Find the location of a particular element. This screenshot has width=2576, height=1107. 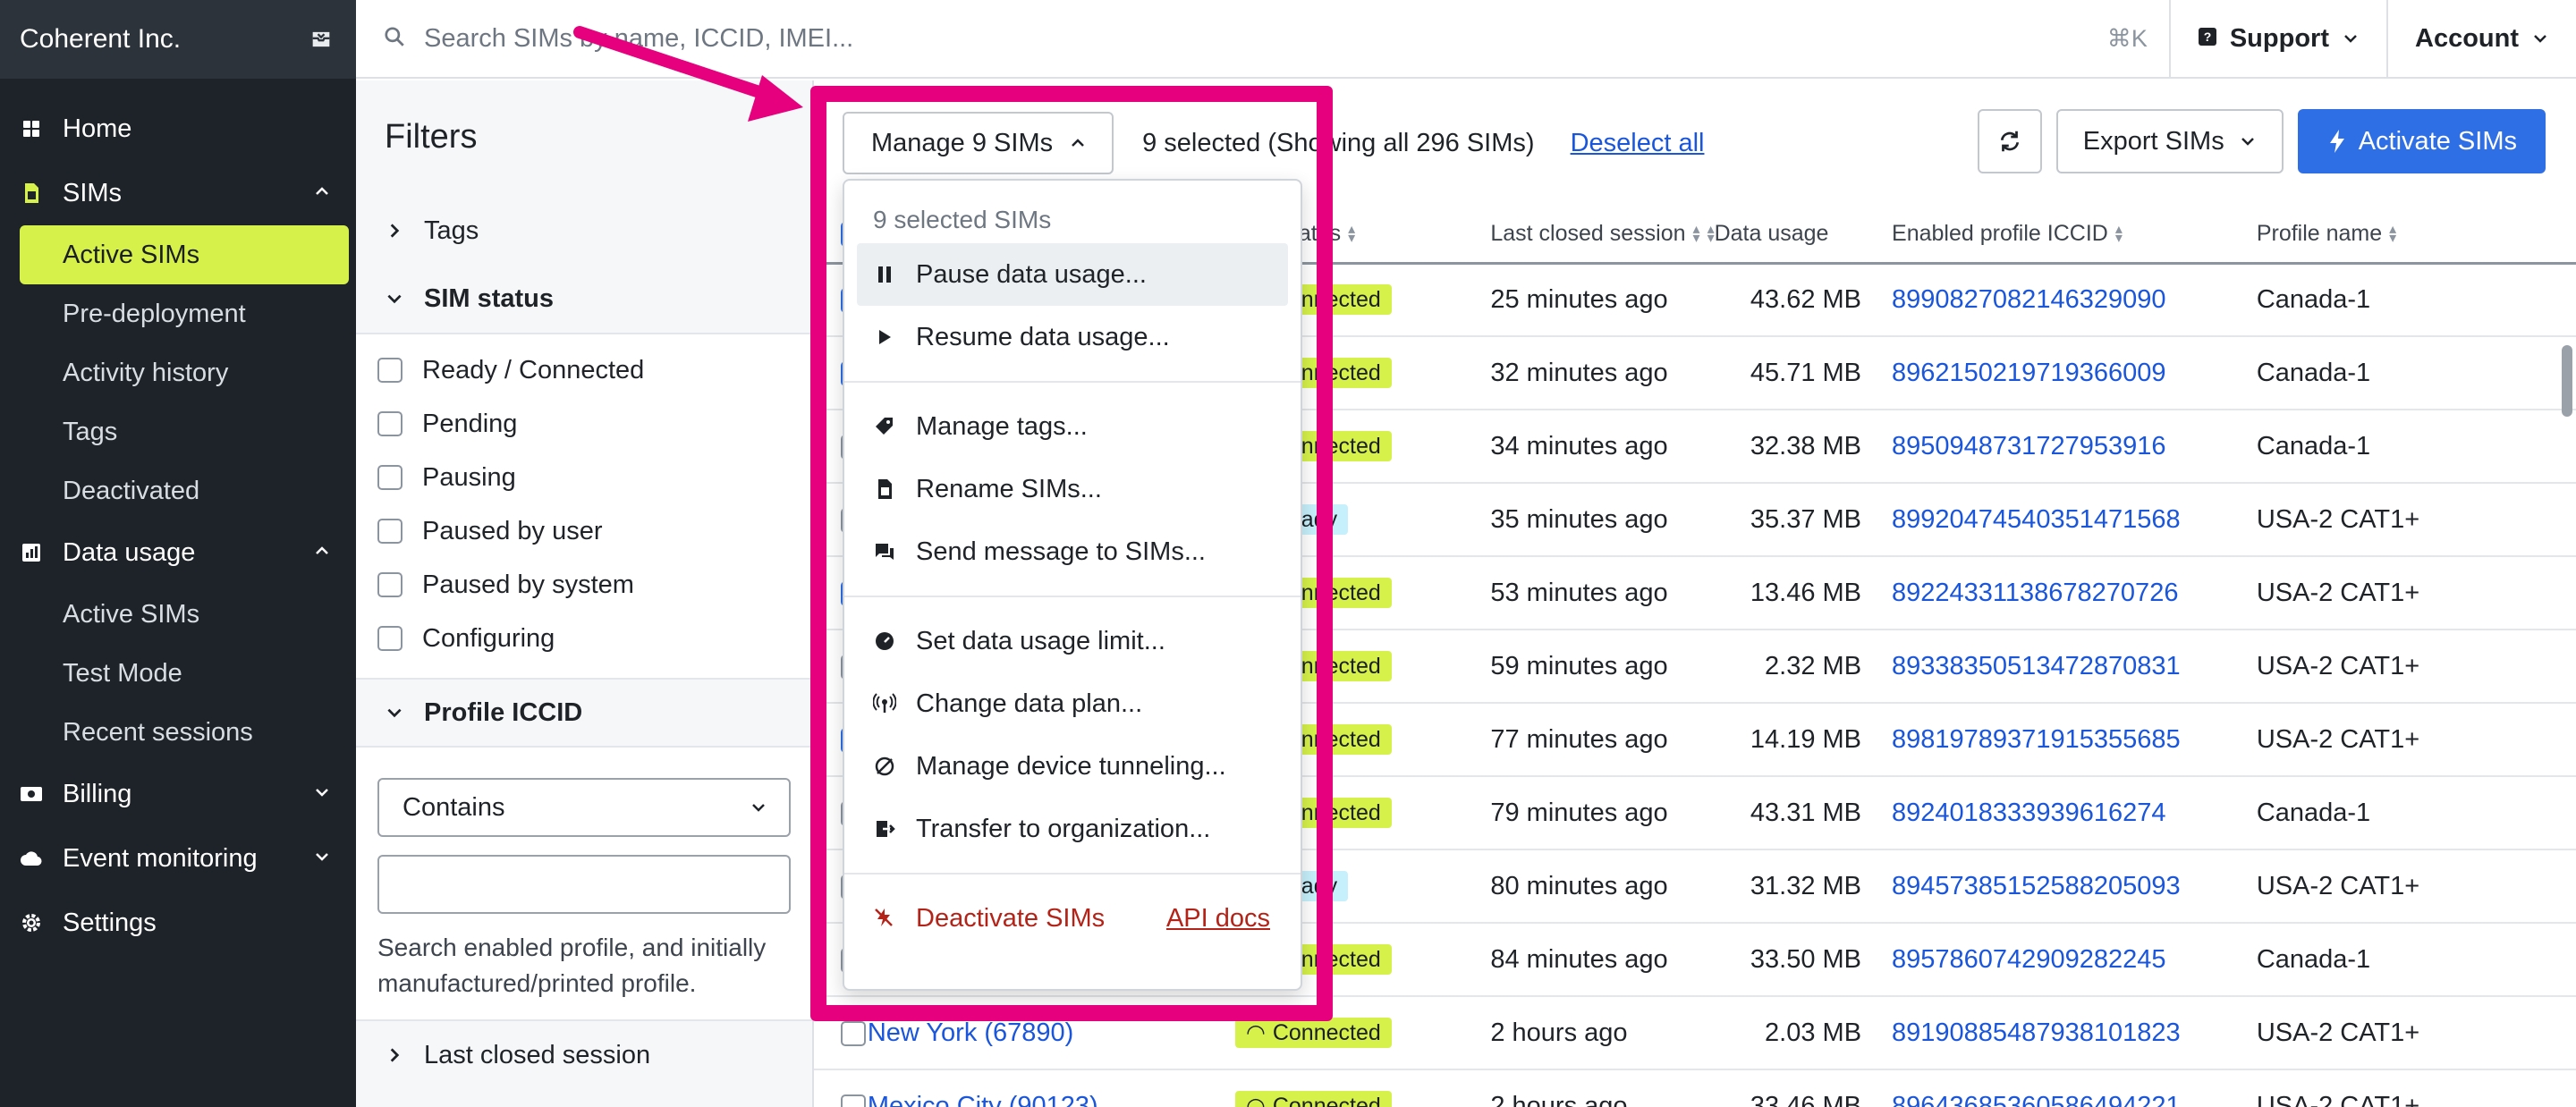

iccid-link: 8990827082146329090 is located at coordinates (2028, 299).